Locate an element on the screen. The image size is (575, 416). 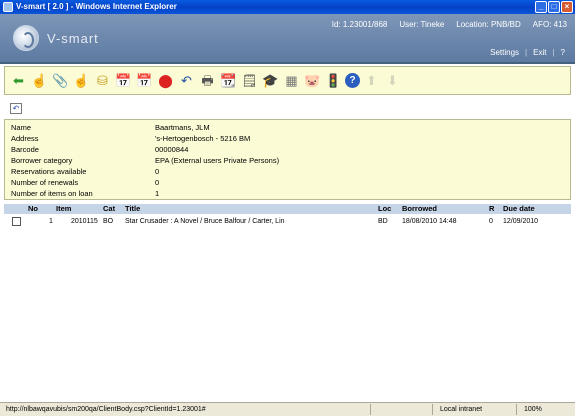
info-value: 1 is located at coordinates (157, 193).